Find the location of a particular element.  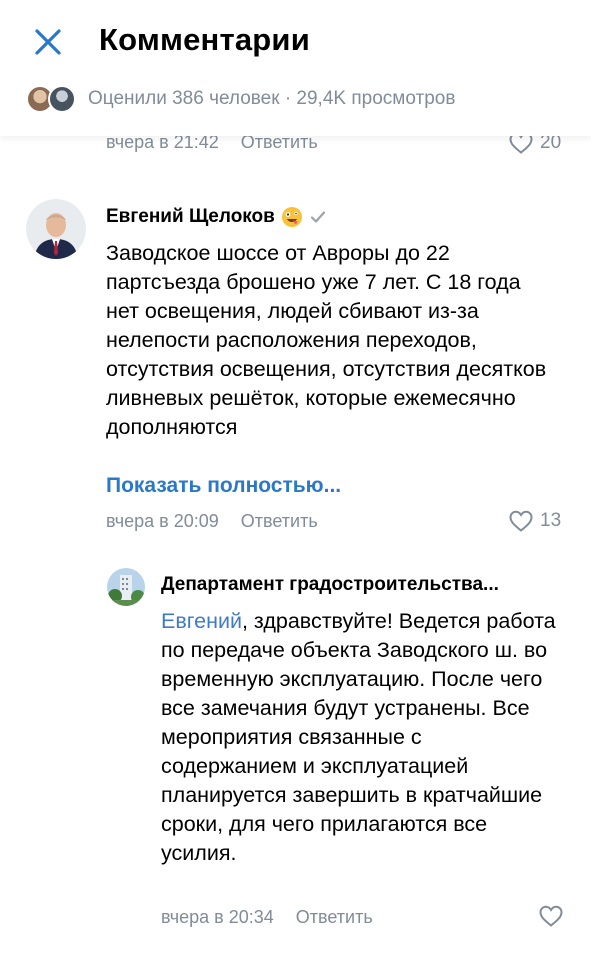

comment-meta: вчера в 20:09 Ответить is located at coordinates (212, 521).